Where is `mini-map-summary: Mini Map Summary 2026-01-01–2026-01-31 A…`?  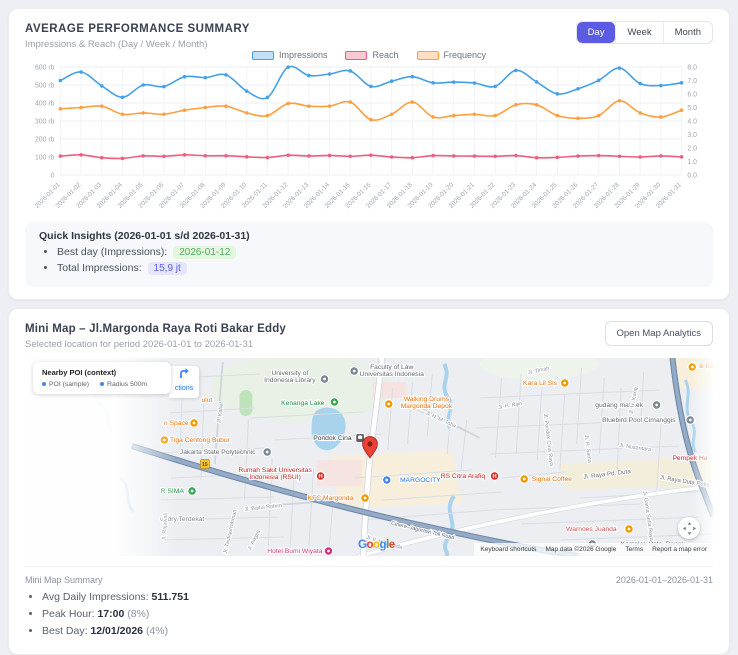
mini-map-summary: Mini Map Summary 2026-01-01–2026-01-31 A… is located at coordinates (369, 601).